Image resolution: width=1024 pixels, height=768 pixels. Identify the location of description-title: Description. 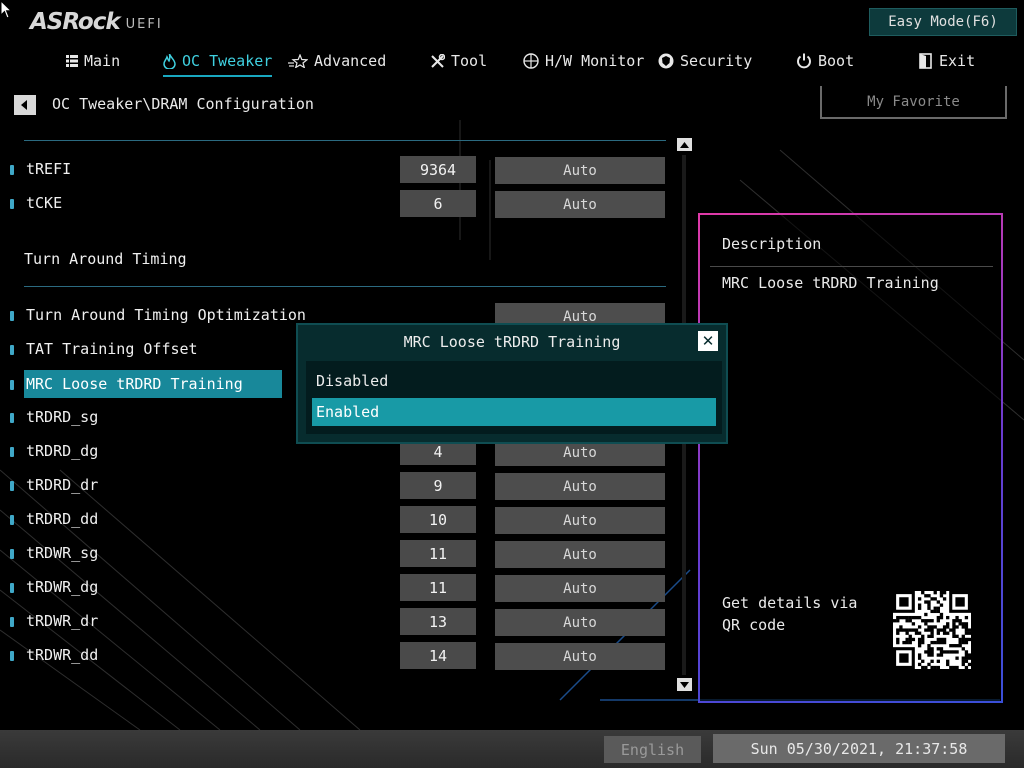
(772, 244).